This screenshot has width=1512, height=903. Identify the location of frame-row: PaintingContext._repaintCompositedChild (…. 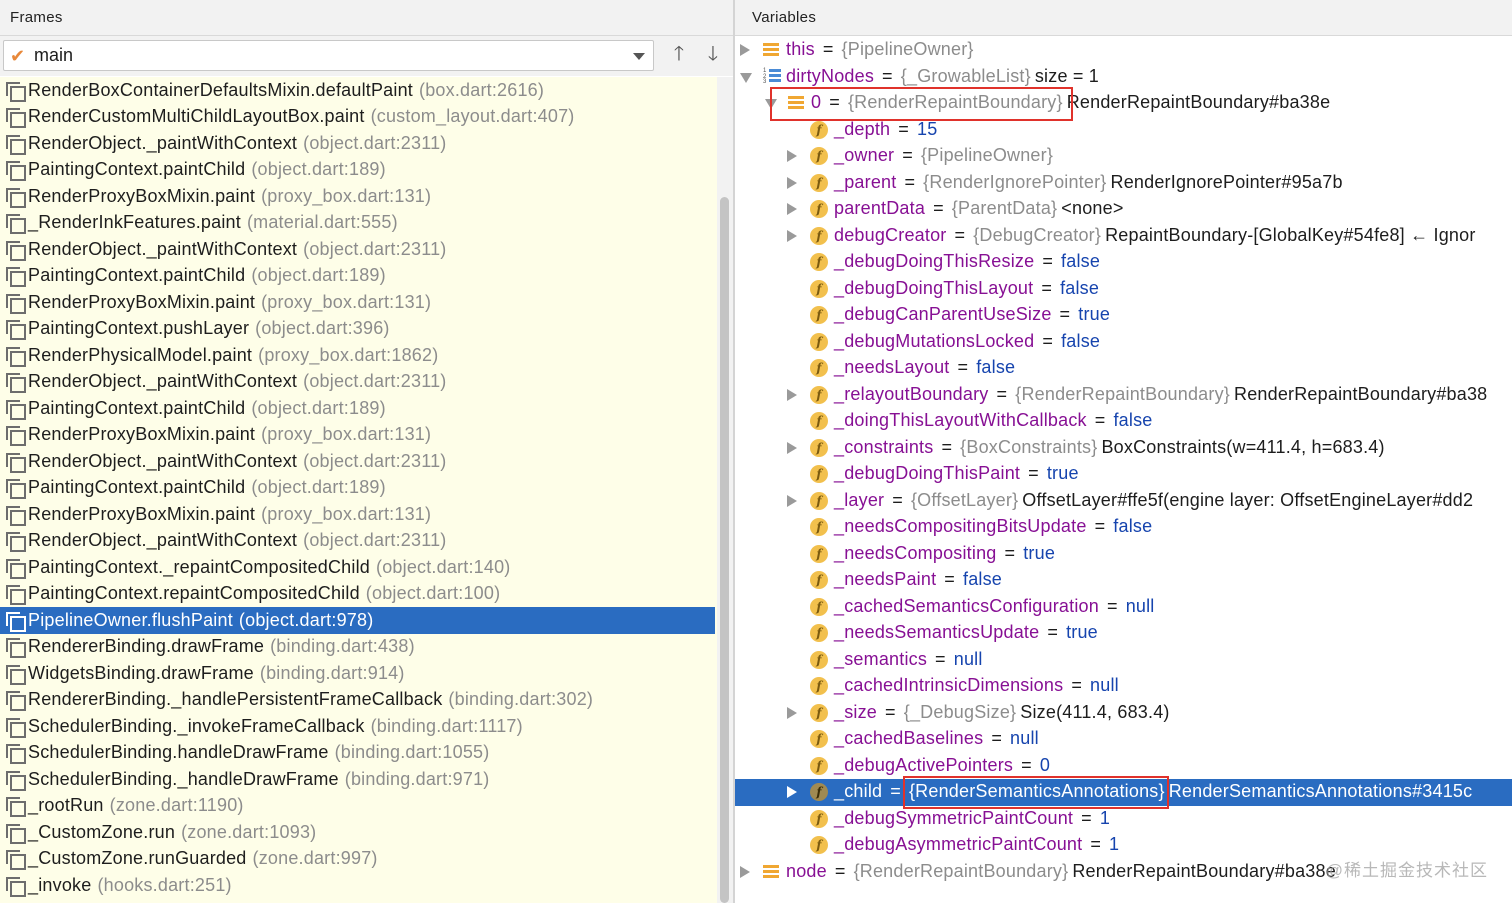
(357, 567).